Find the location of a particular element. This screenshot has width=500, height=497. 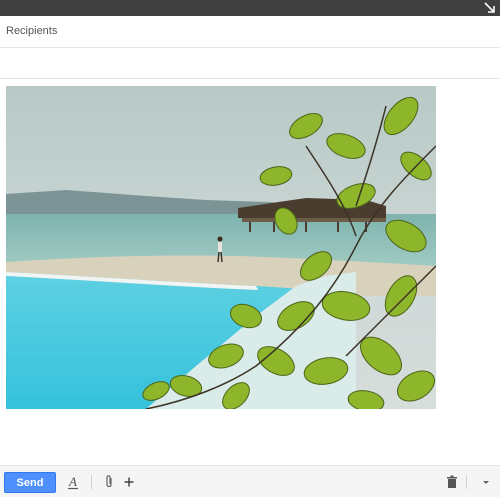

recipients-field: Recipients is located at coordinates (250, 32).